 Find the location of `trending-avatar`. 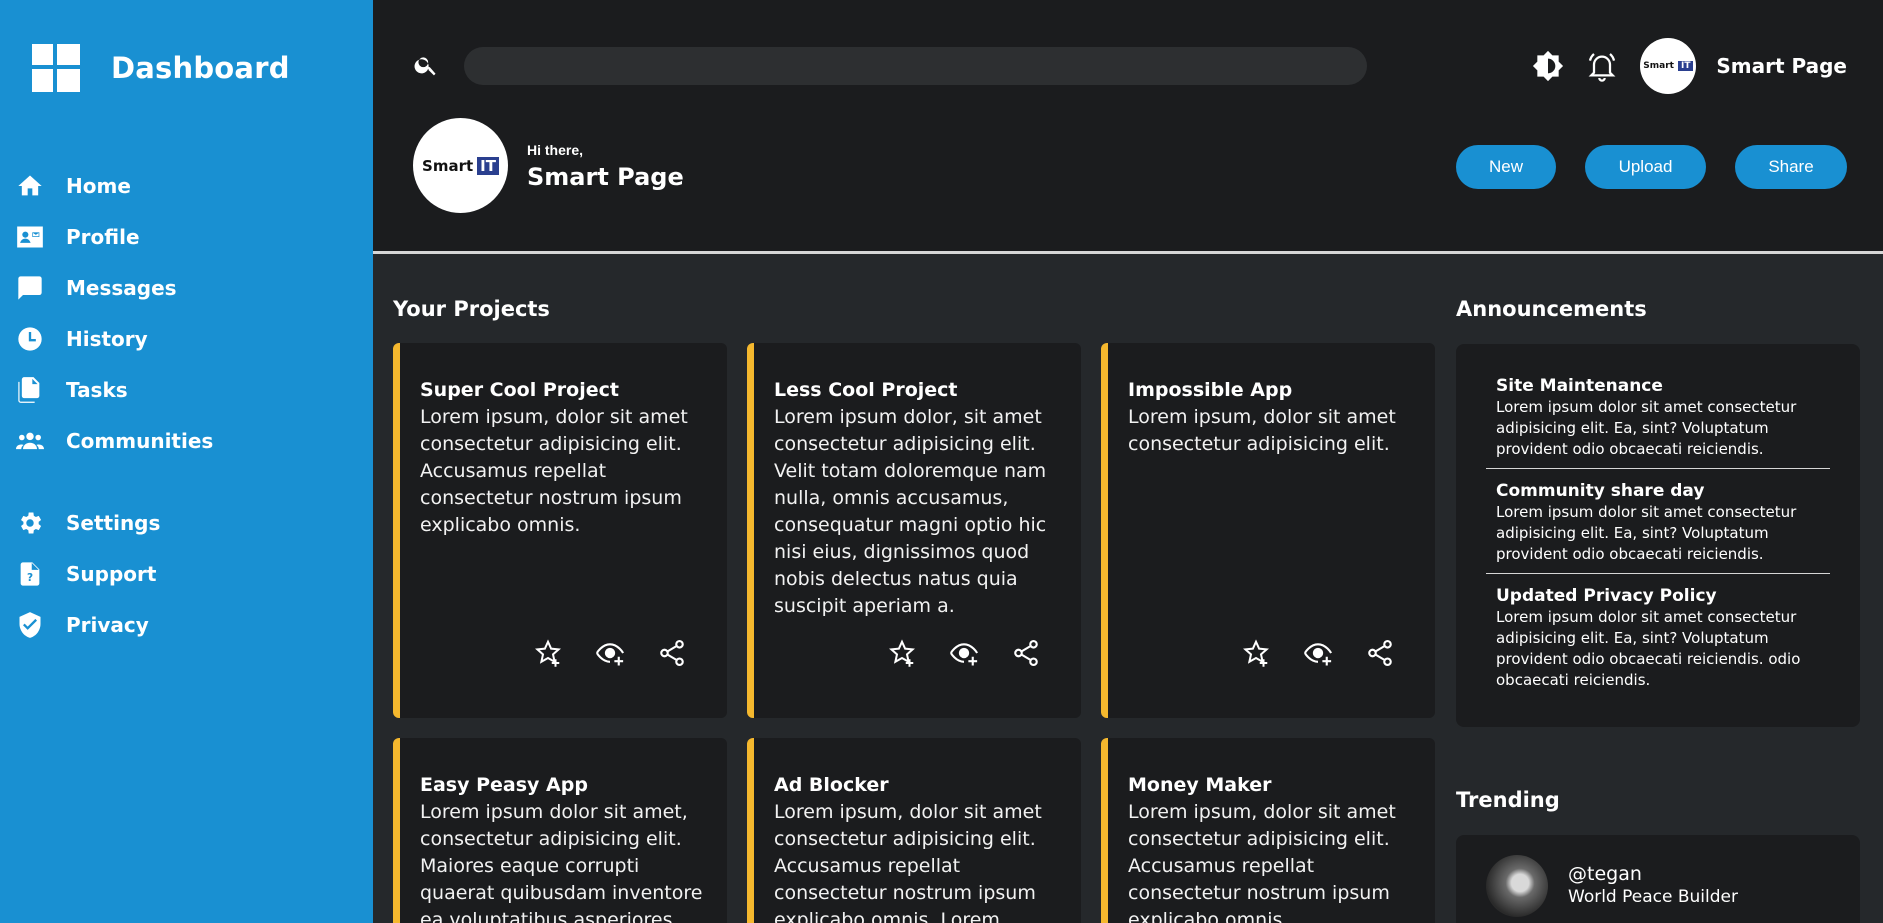

trending-avatar is located at coordinates (1517, 886).